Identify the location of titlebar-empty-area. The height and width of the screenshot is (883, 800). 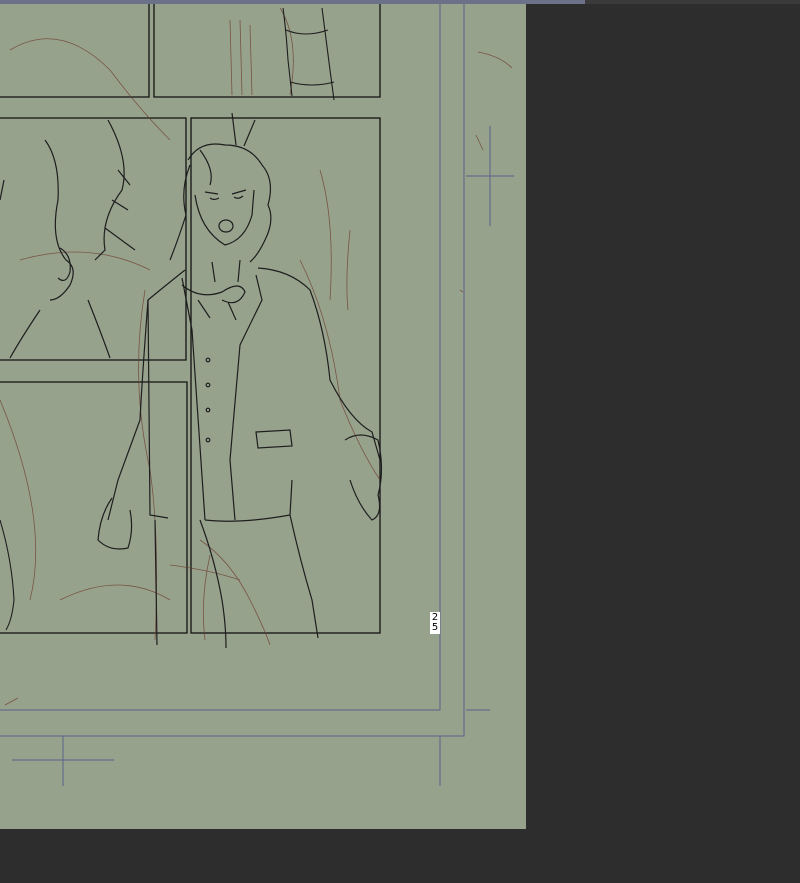
(692, 2).